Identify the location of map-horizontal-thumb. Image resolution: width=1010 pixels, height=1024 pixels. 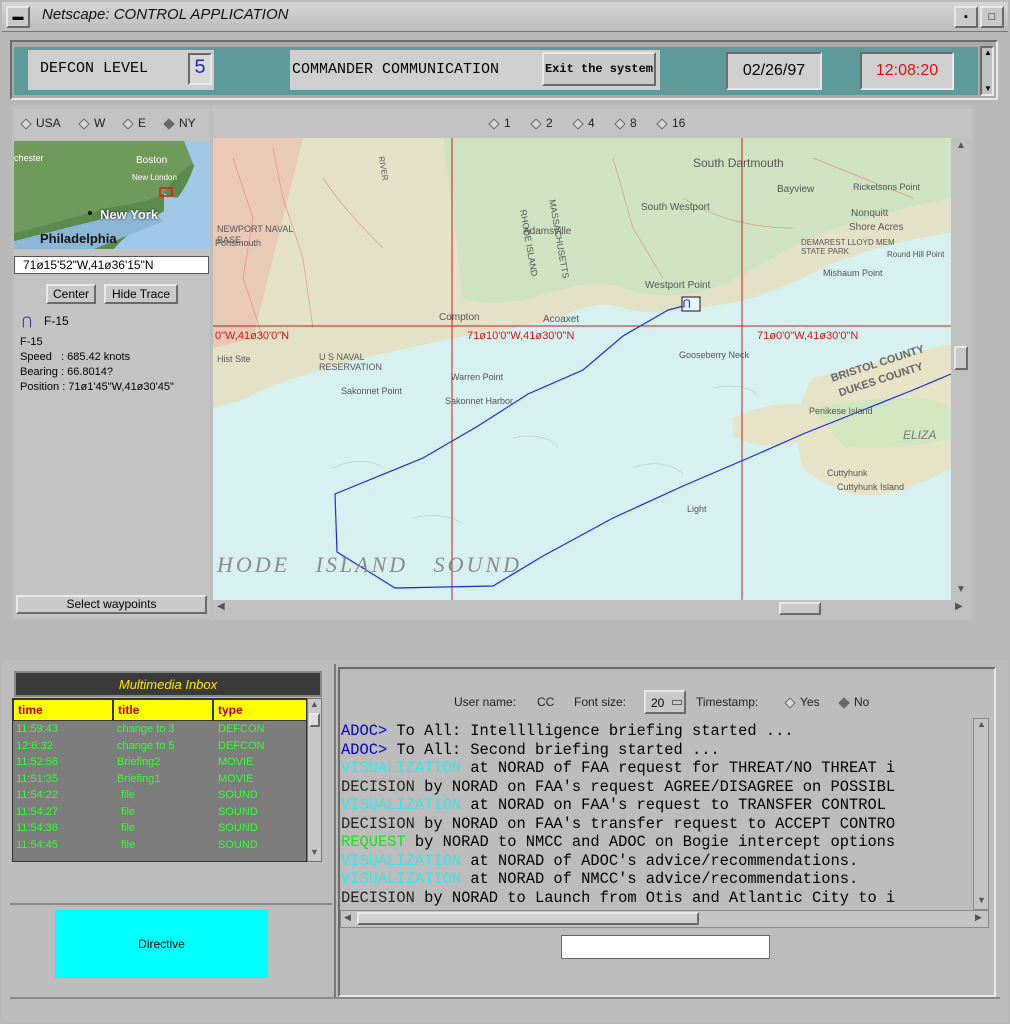
(800, 608).